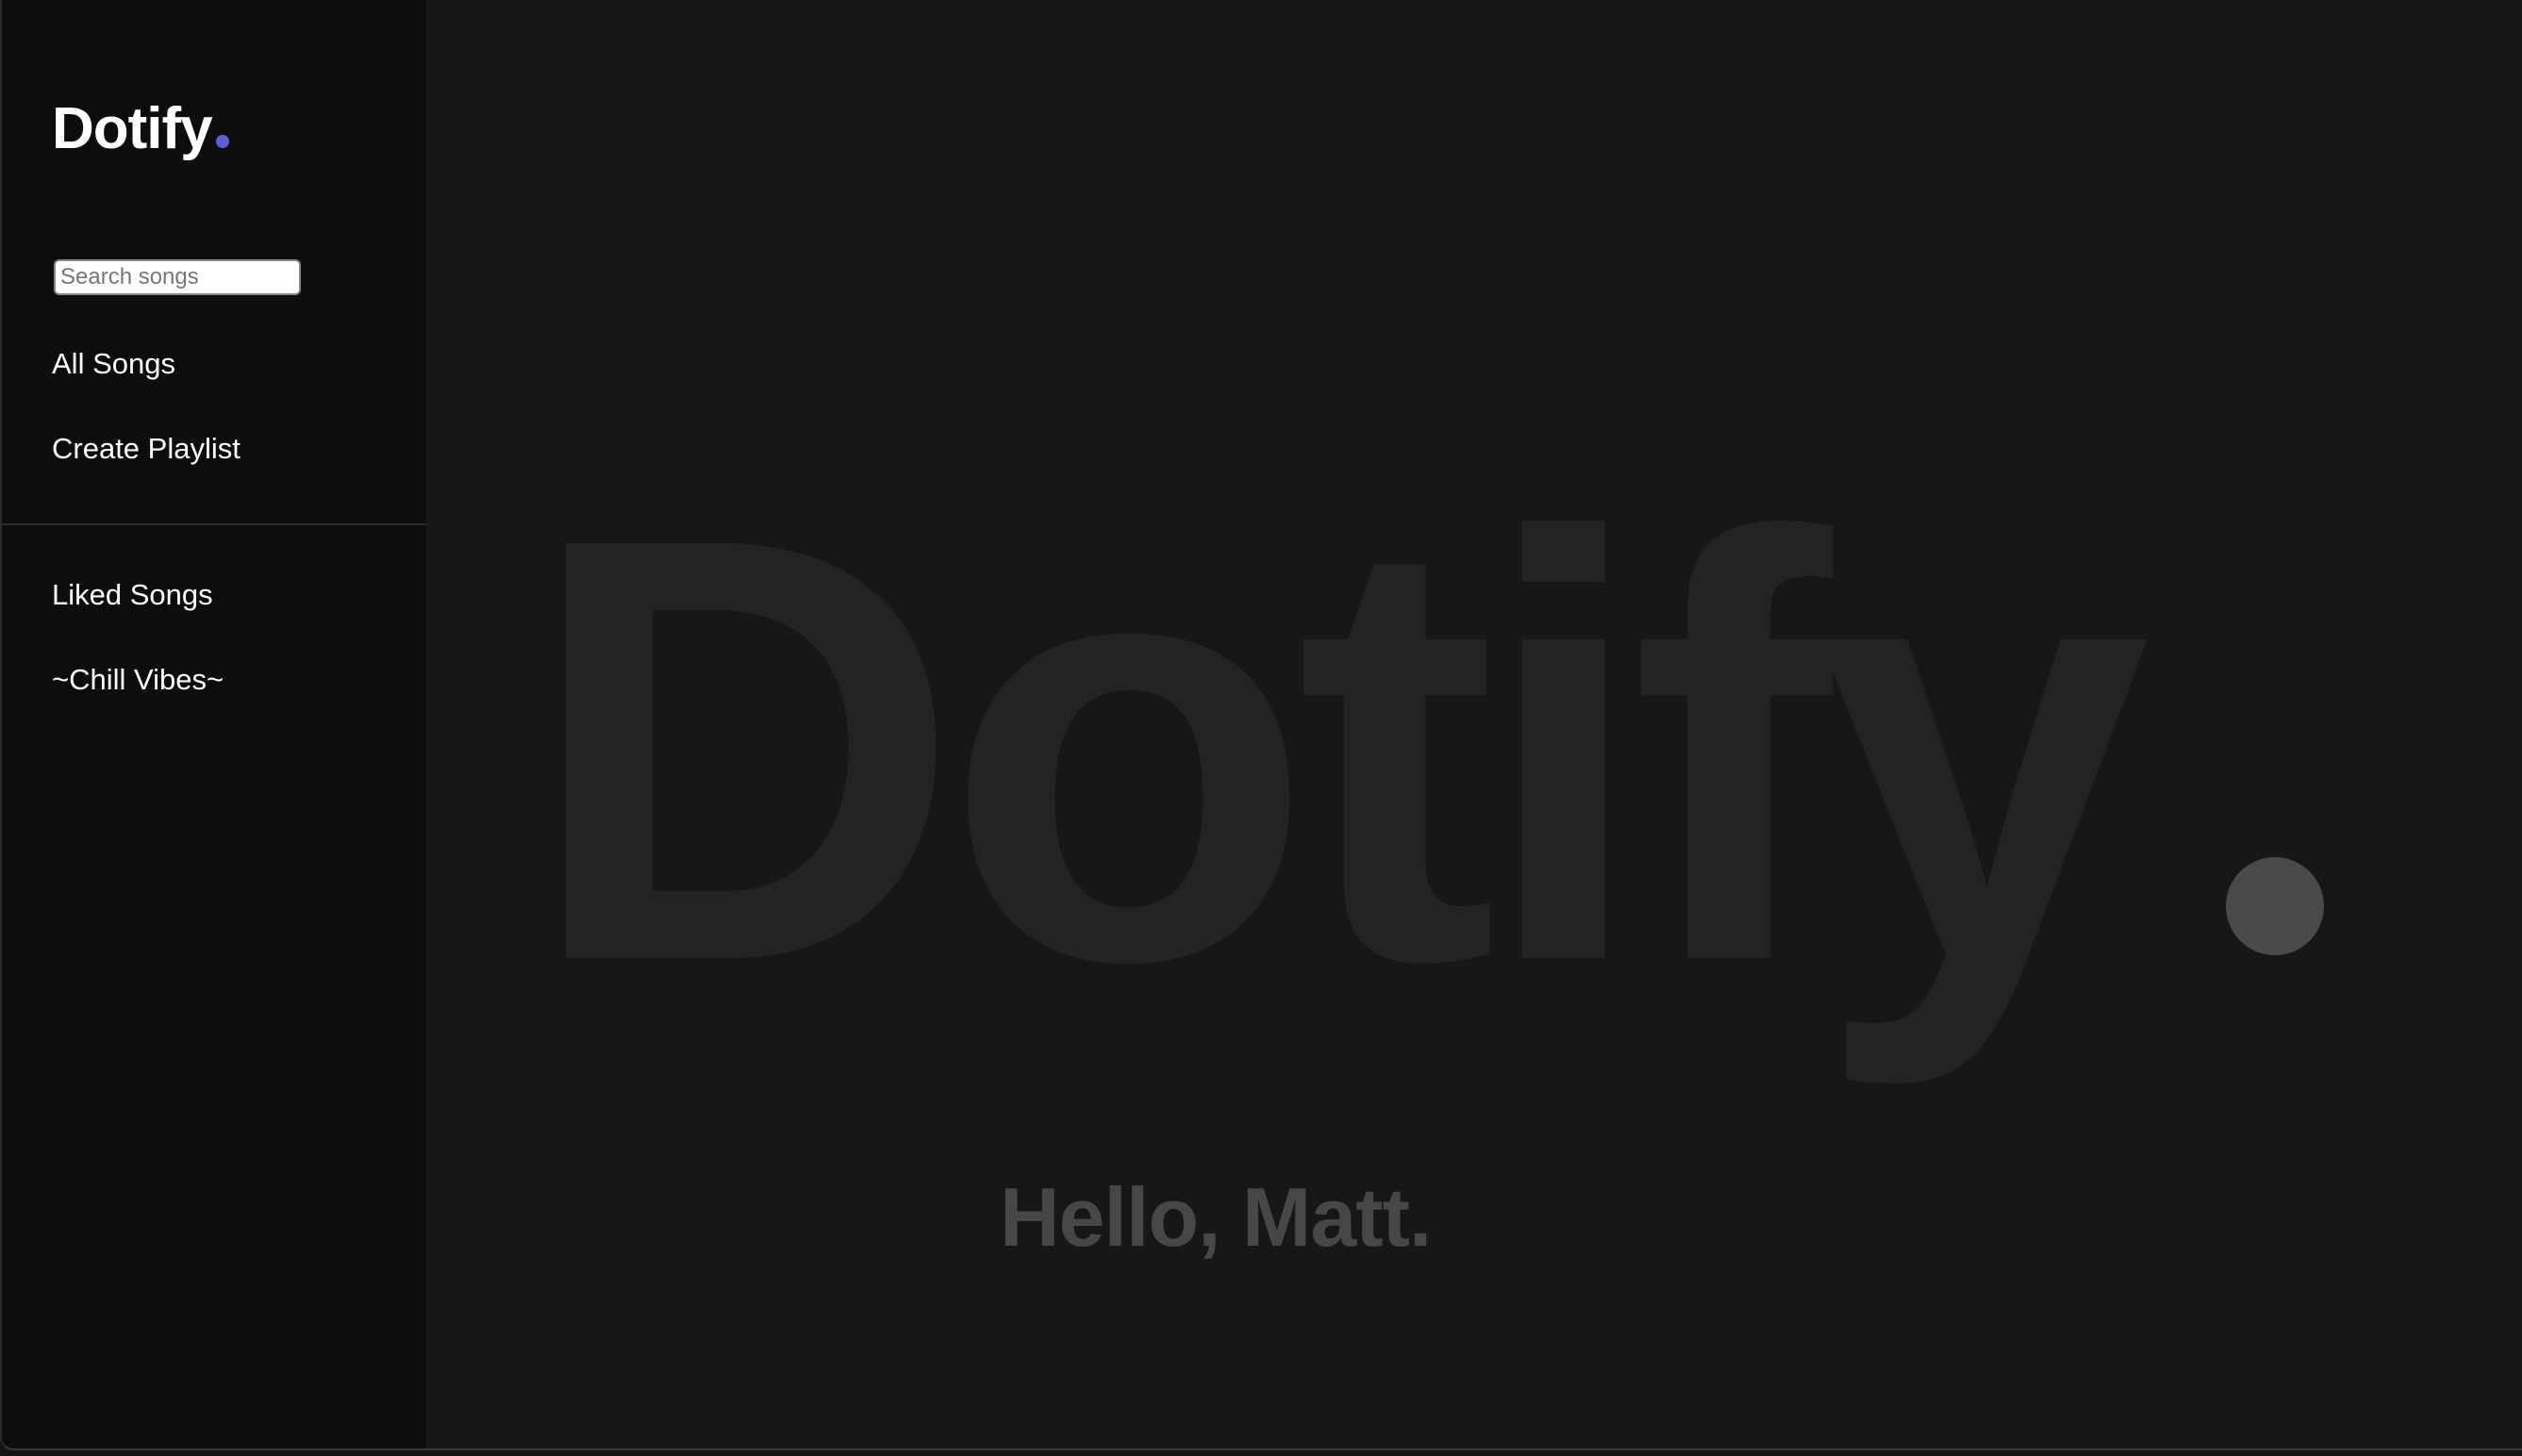  Describe the element at coordinates (214, 524) in the screenshot. I see `sidebar-divider` at that location.